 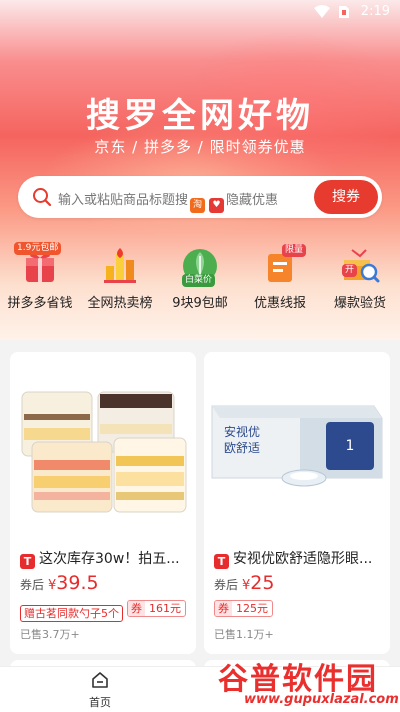 I want to click on price-value: 39.5, so click(x=77, y=583).